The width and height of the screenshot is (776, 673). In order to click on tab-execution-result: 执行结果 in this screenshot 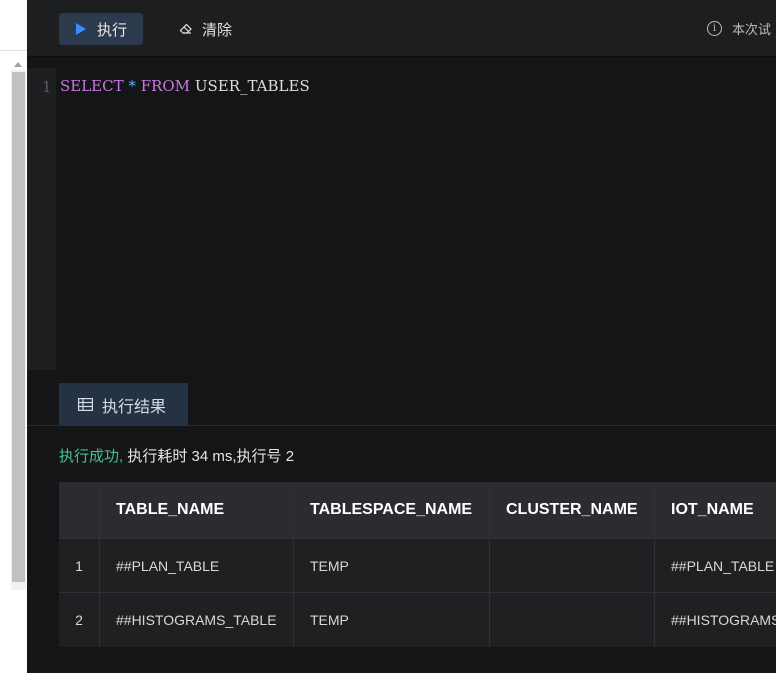, I will do `click(123, 404)`.